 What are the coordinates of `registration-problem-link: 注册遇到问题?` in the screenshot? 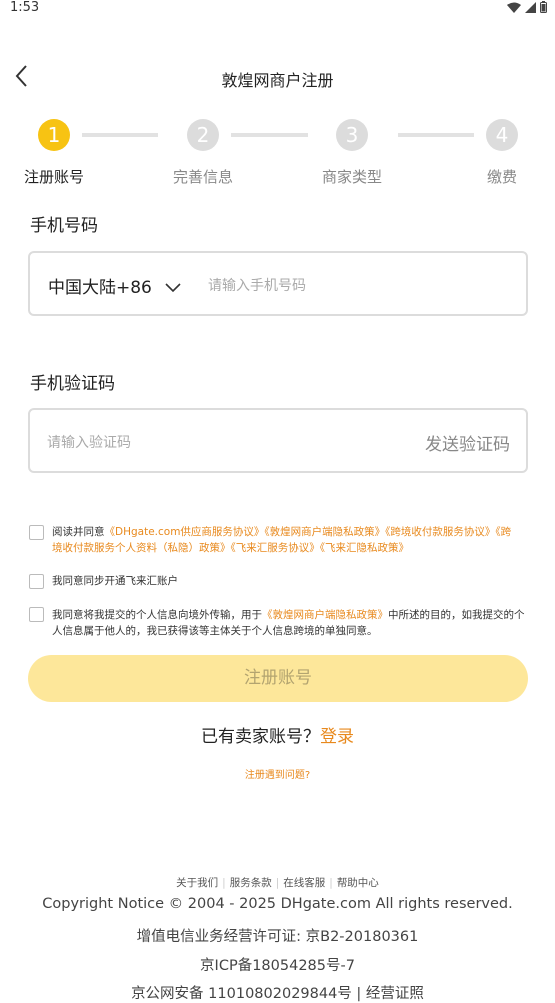 It's located at (277, 773).